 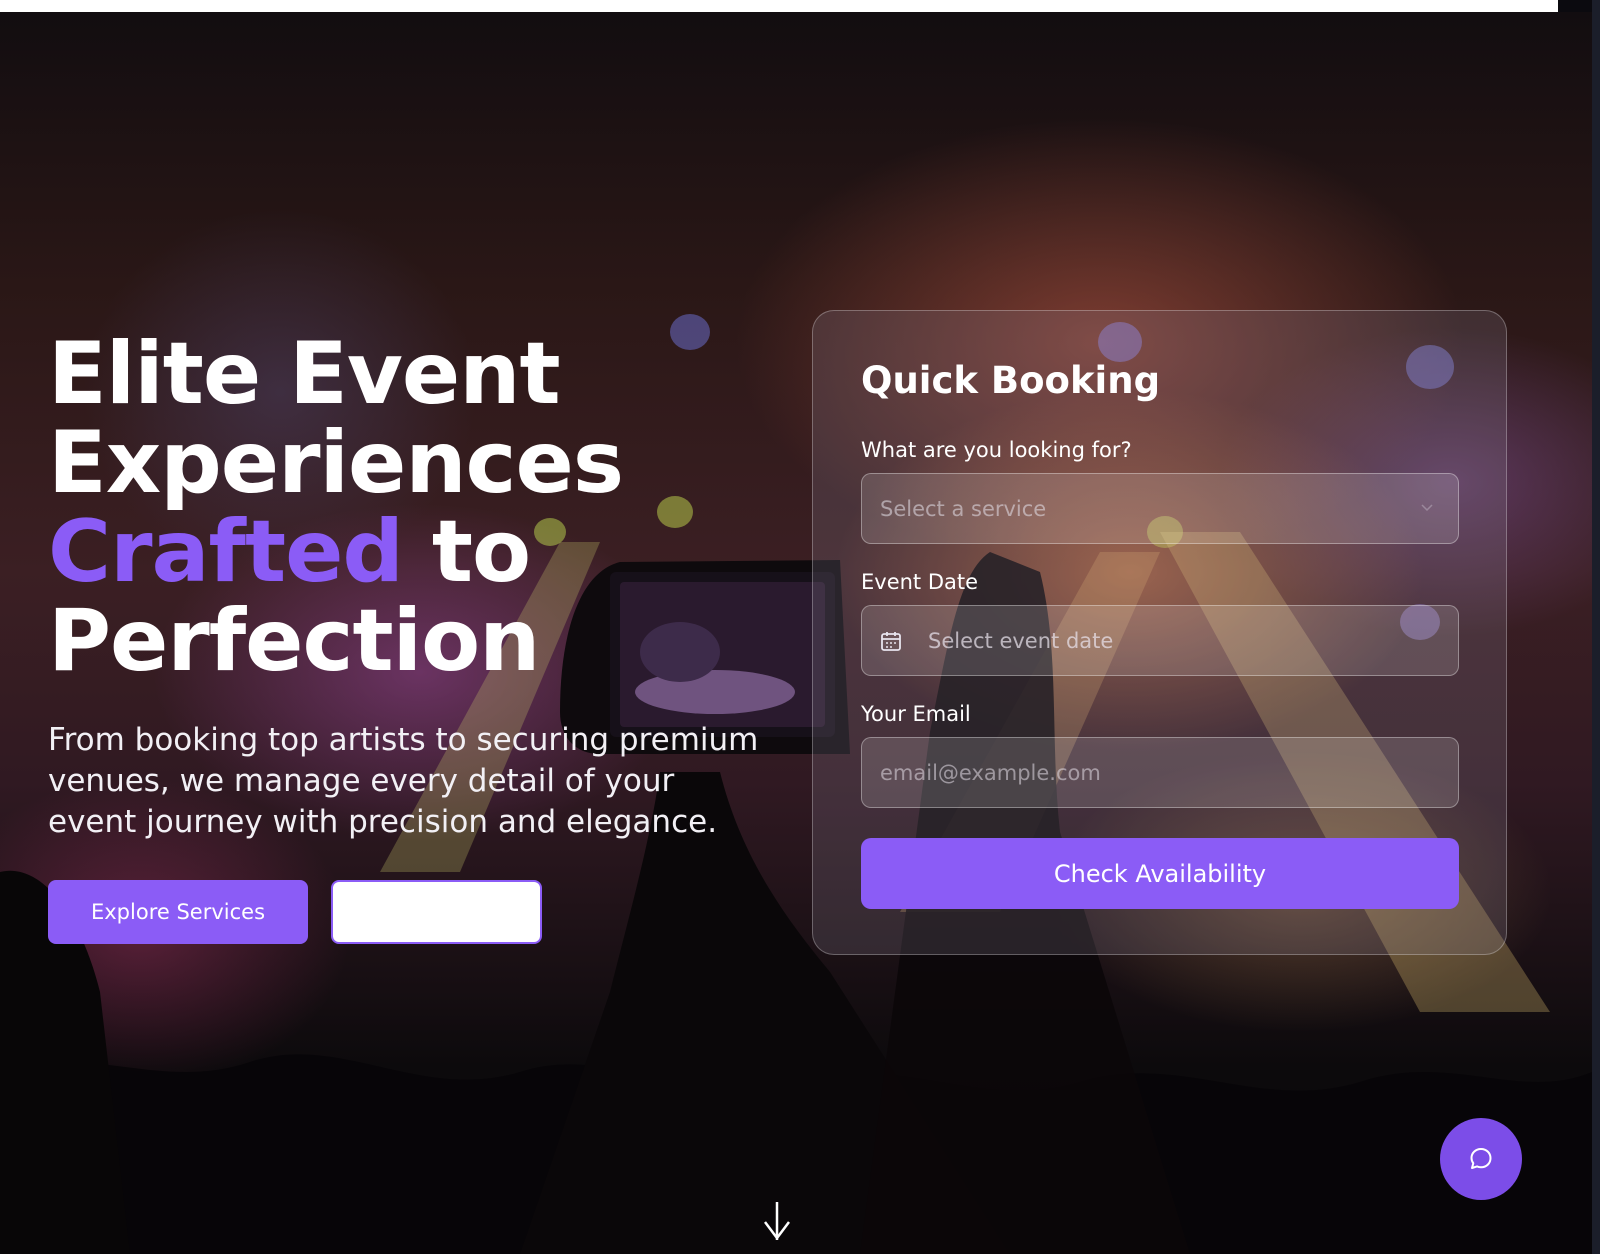 I want to click on chevron-down-icon, so click(x=1427, y=508).